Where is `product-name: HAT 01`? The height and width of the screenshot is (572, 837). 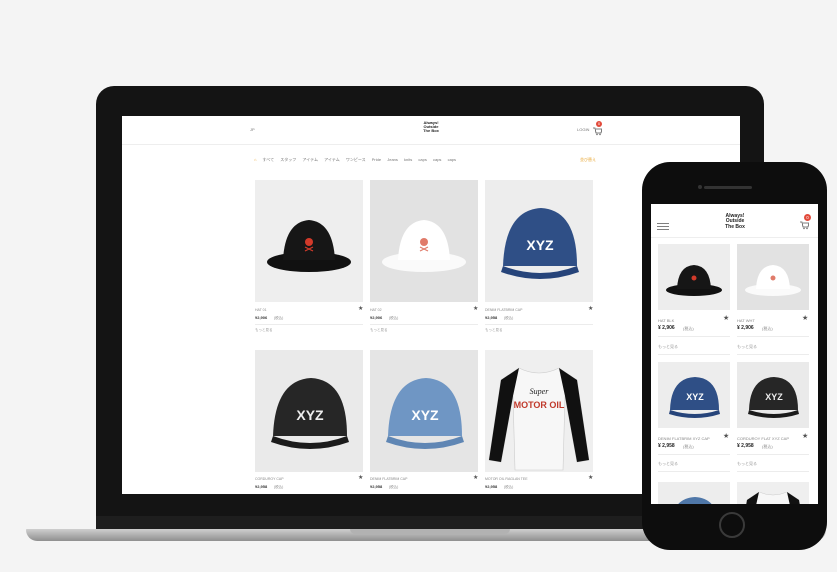 product-name: HAT 01 is located at coordinates (261, 310).